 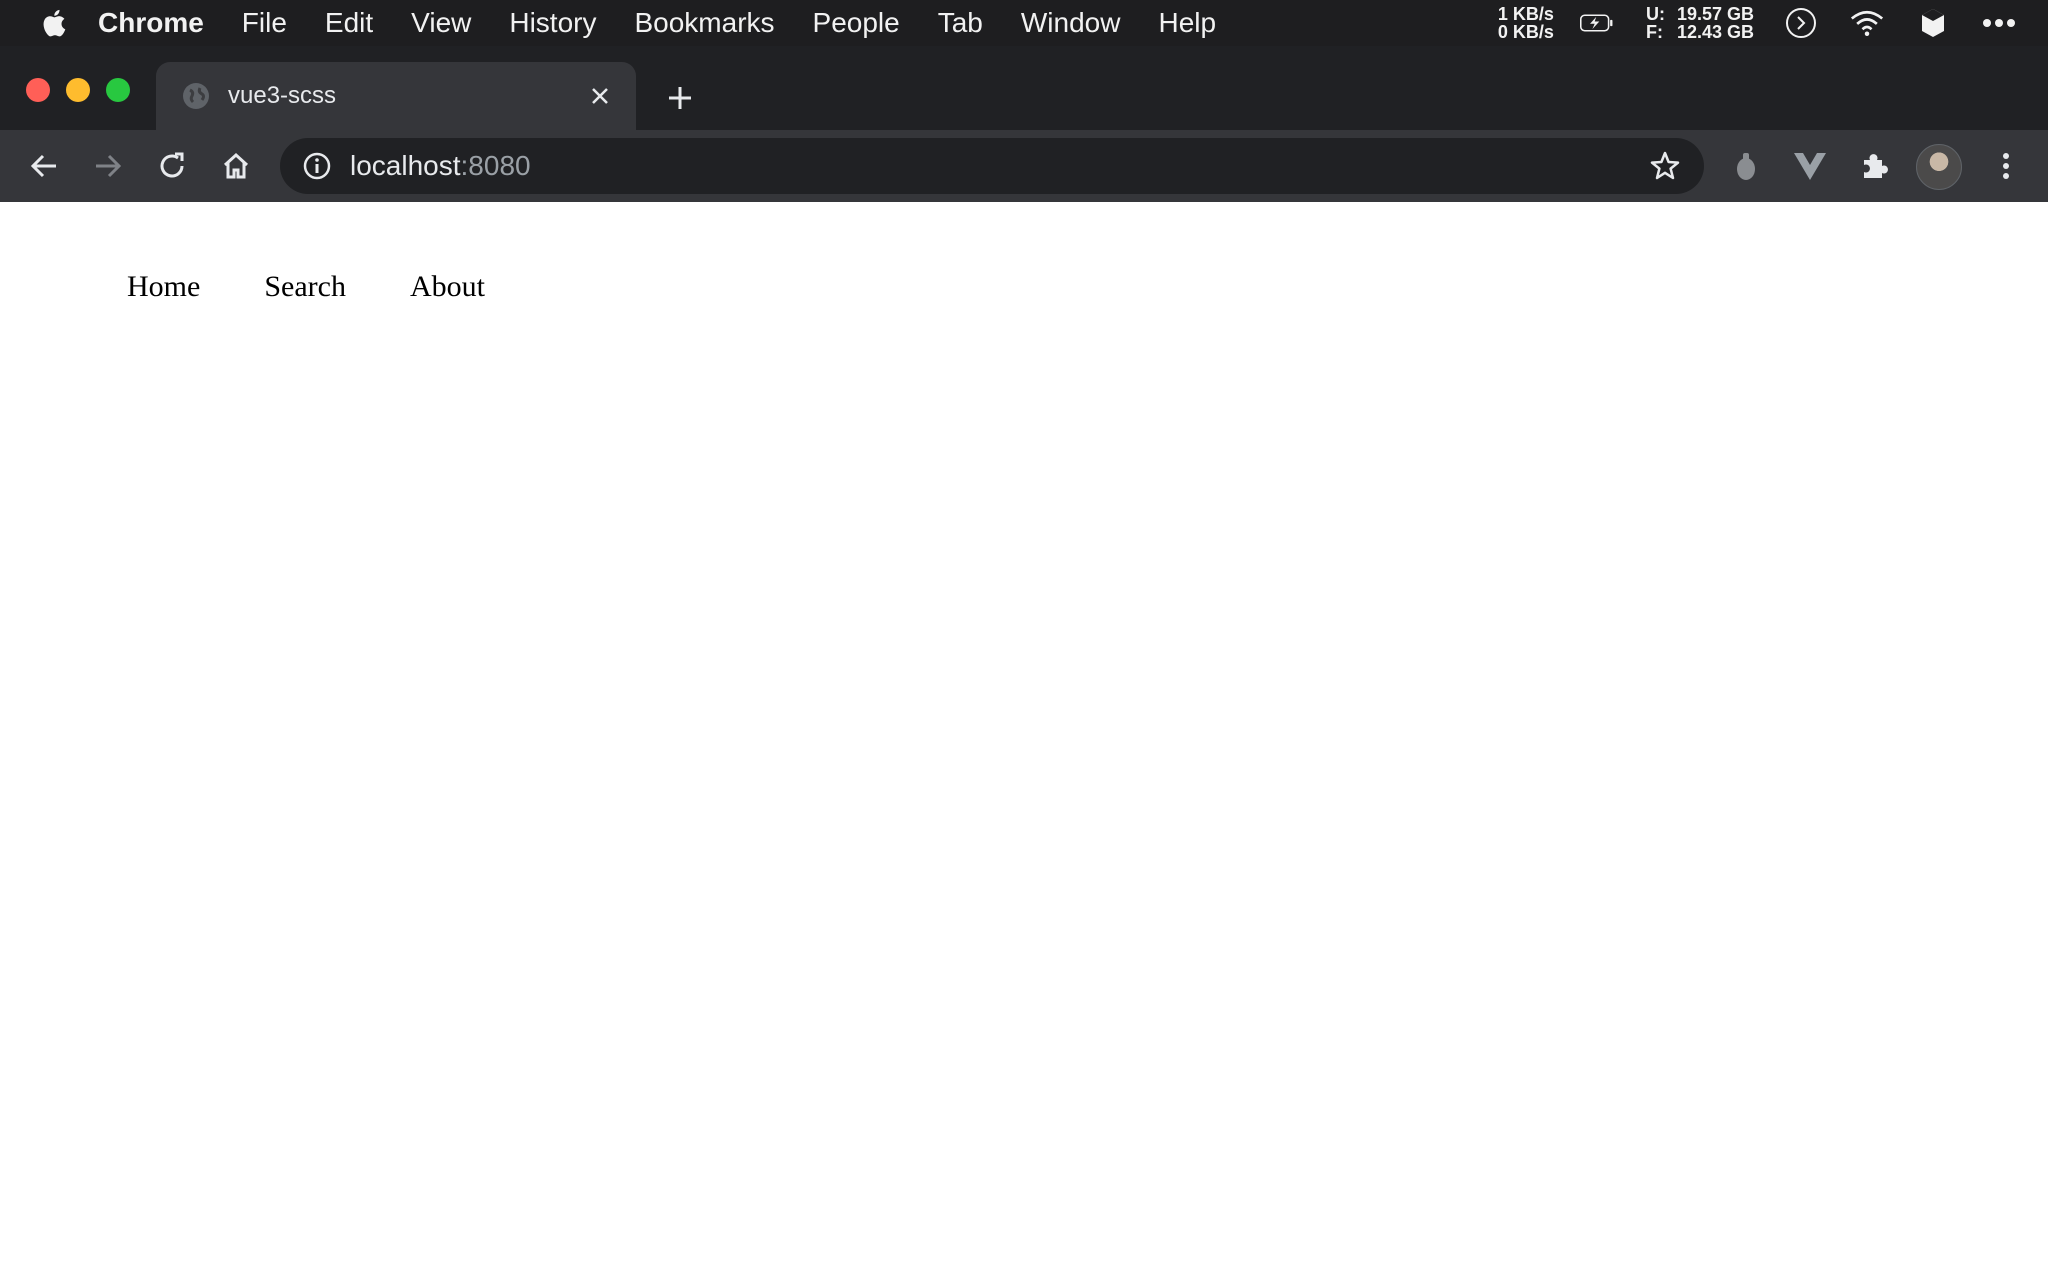 What do you see at coordinates (54, 23) in the screenshot?
I see `apple-logo-icon` at bounding box center [54, 23].